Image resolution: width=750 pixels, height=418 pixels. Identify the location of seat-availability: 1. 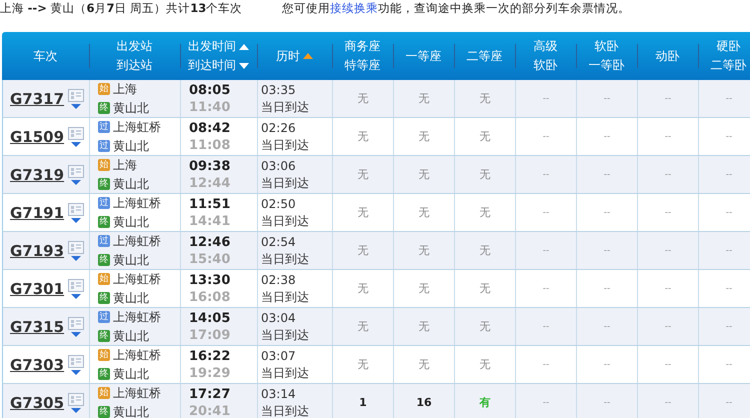
(363, 402).